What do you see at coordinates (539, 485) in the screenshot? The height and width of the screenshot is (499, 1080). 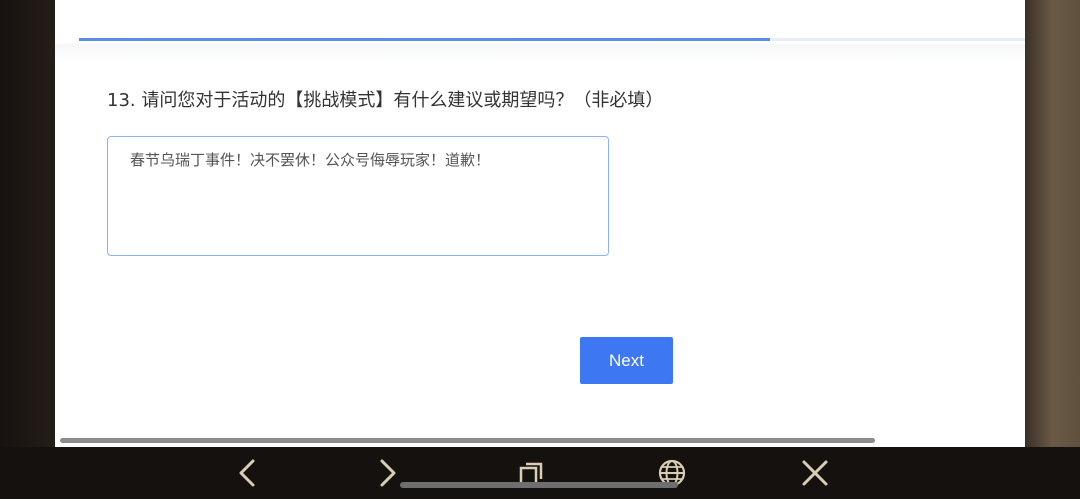 I see `home-indicator` at bounding box center [539, 485].